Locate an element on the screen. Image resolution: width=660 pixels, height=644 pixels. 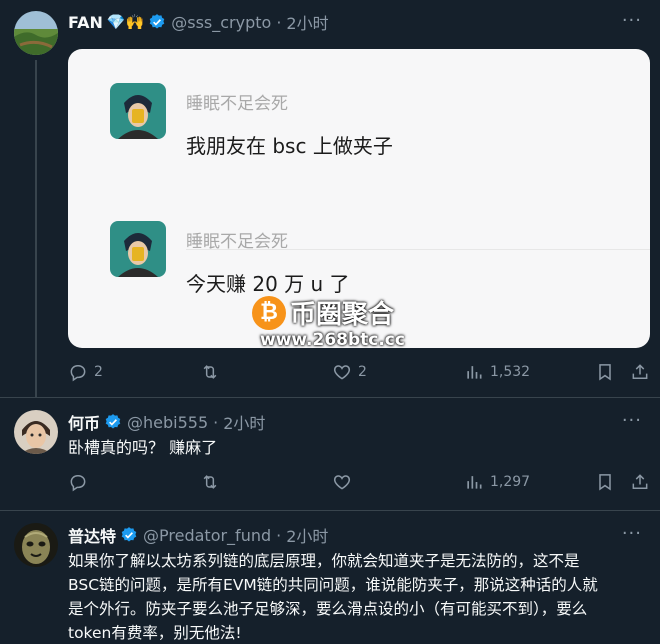
watermark-title: 币圈聚合 is located at coordinates (342, 315).